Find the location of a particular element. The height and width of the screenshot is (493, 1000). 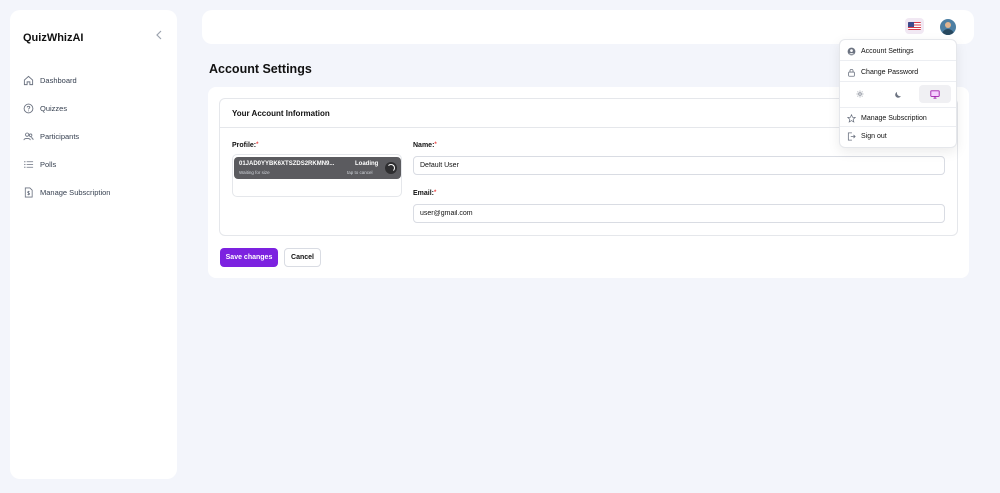

help-circle-icon is located at coordinates (28, 108).